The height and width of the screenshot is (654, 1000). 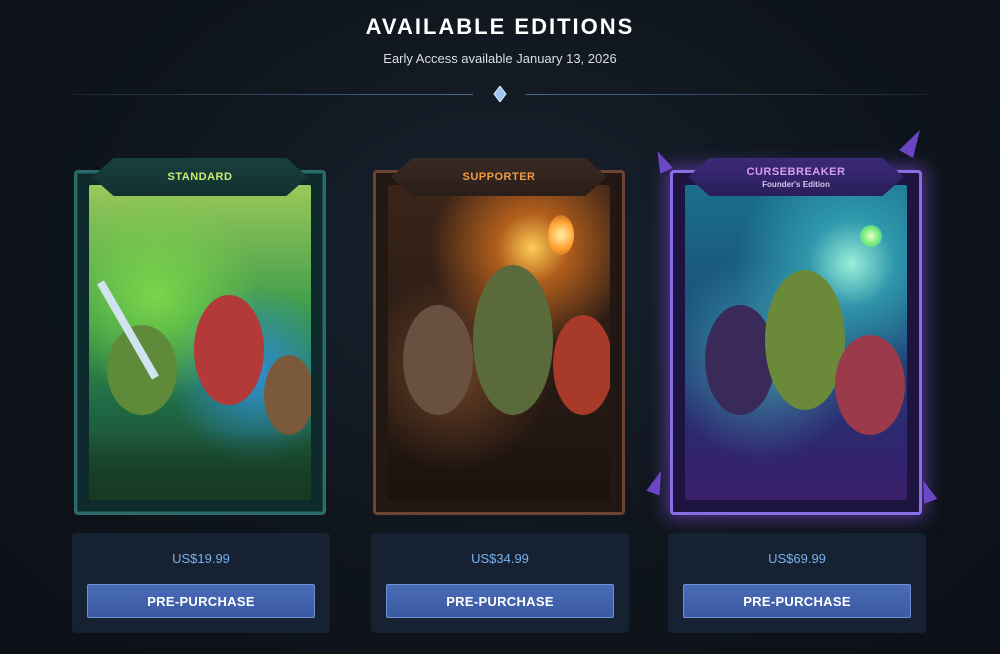 I want to click on cursebreaker-edition-artwork, so click(x=796, y=342).